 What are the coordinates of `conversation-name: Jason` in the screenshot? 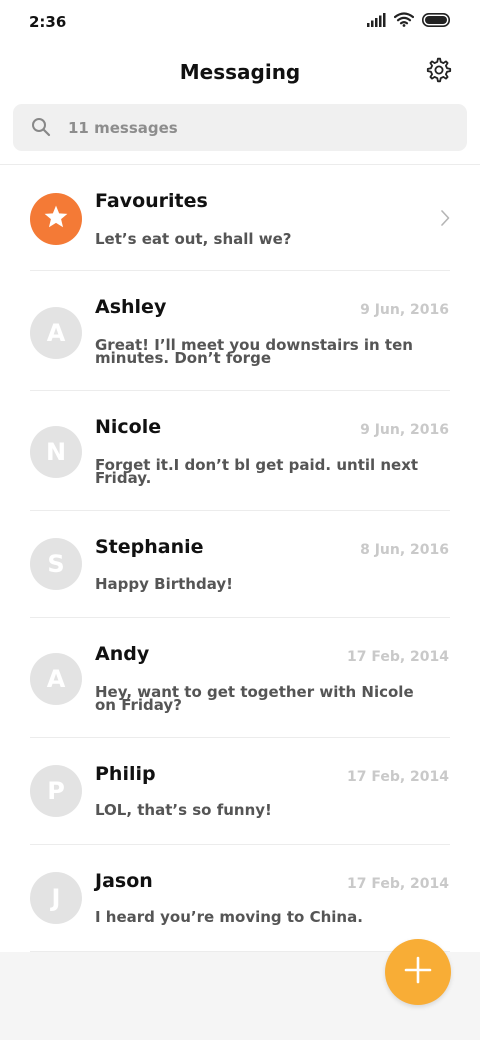 It's located at (124, 881).